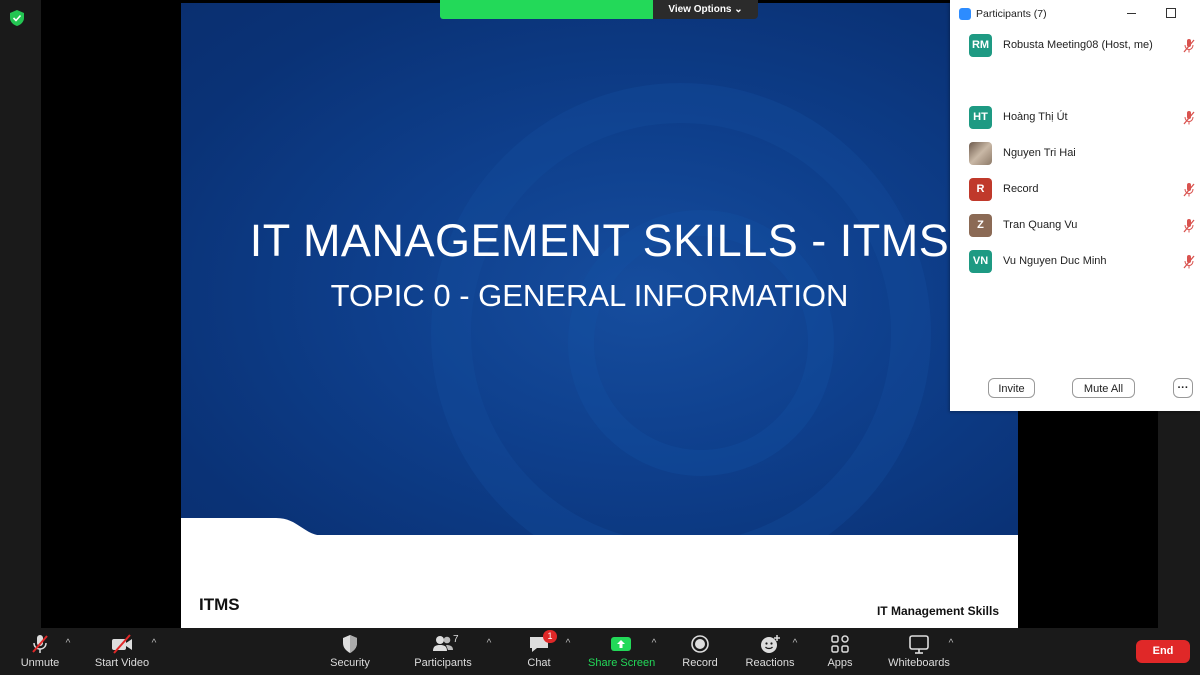 The image size is (1200, 675). Describe the element at coordinates (40, 644) in the screenshot. I see `microphone-muted-icon` at that location.